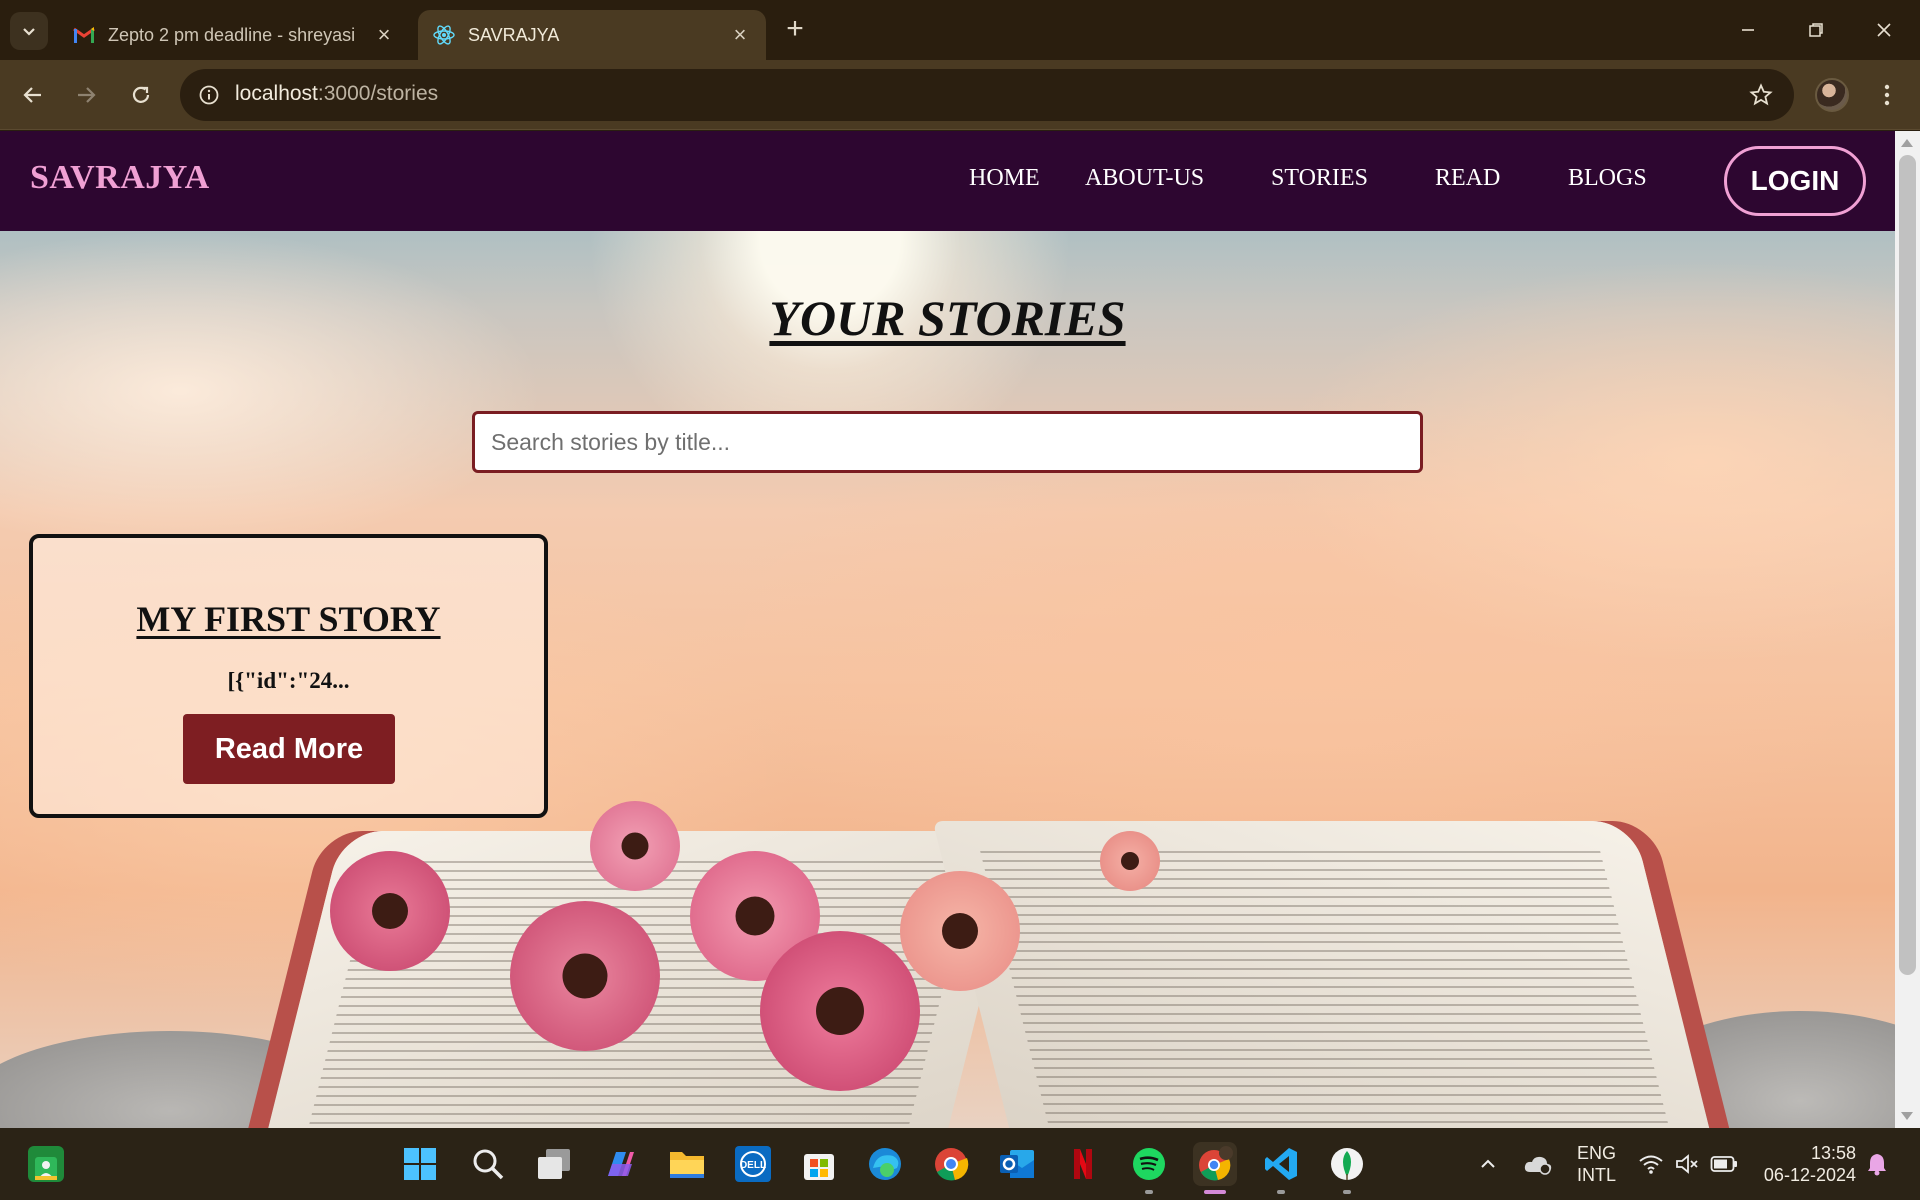 Image resolution: width=1920 pixels, height=1200 pixels. What do you see at coordinates (687, 1164) in the screenshot?
I see `file-explorer-icon` at bounding box center [687, 1164].